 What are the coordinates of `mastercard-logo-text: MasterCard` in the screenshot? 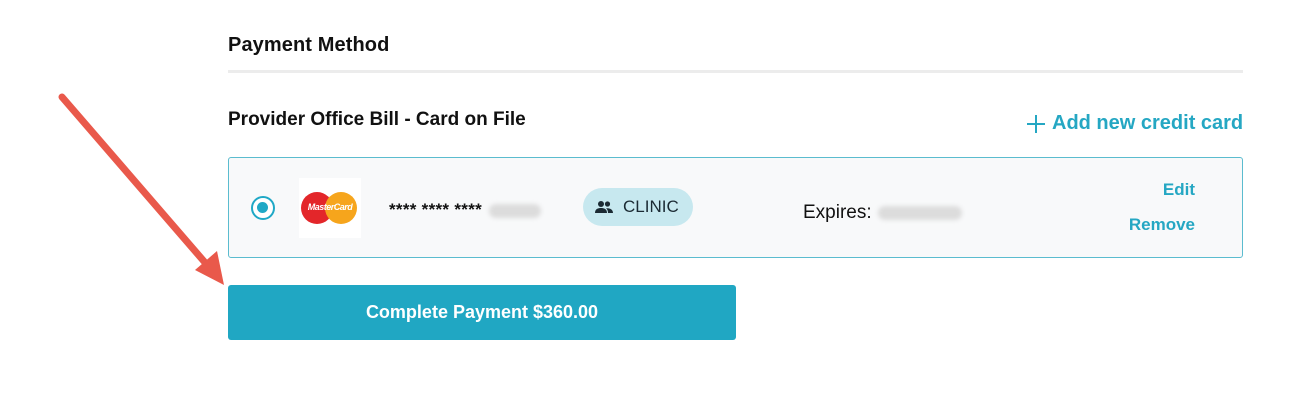 It's located at (330, 207).